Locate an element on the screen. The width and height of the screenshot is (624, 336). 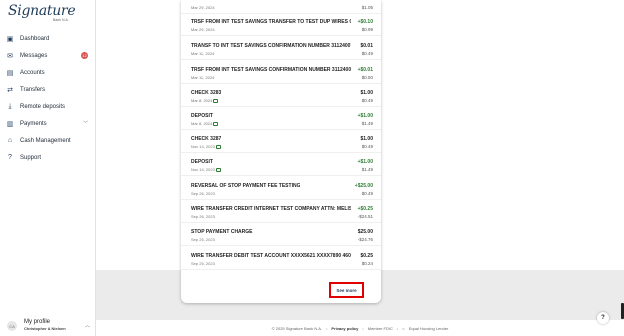
sidebar-item-label: Transfers is located at coordinates (33, 89).